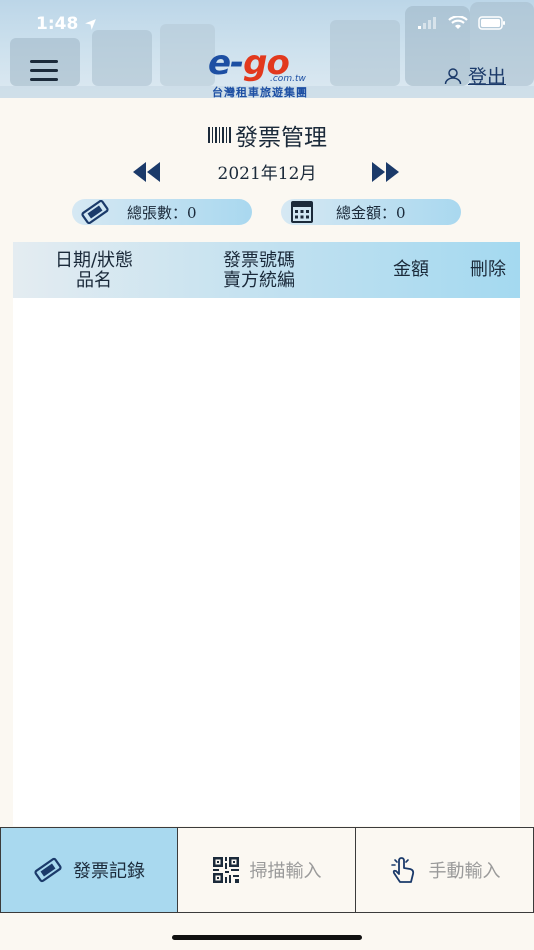 Image resolution: width=534 pixels, height=950 pixels. What do you see at coordinates (427, 23) in the screenshot?
I see `signal-icon` at bounding box center [427, 23].